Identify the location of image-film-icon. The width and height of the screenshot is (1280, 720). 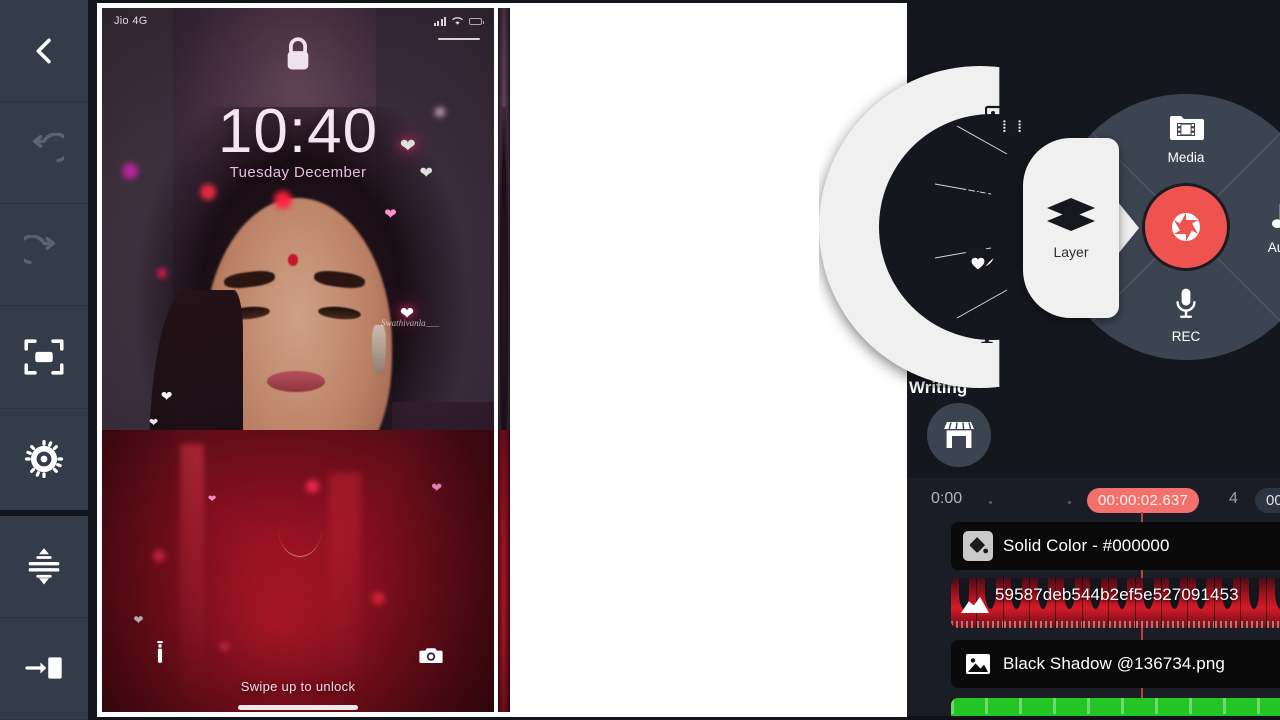
(1003, 119).